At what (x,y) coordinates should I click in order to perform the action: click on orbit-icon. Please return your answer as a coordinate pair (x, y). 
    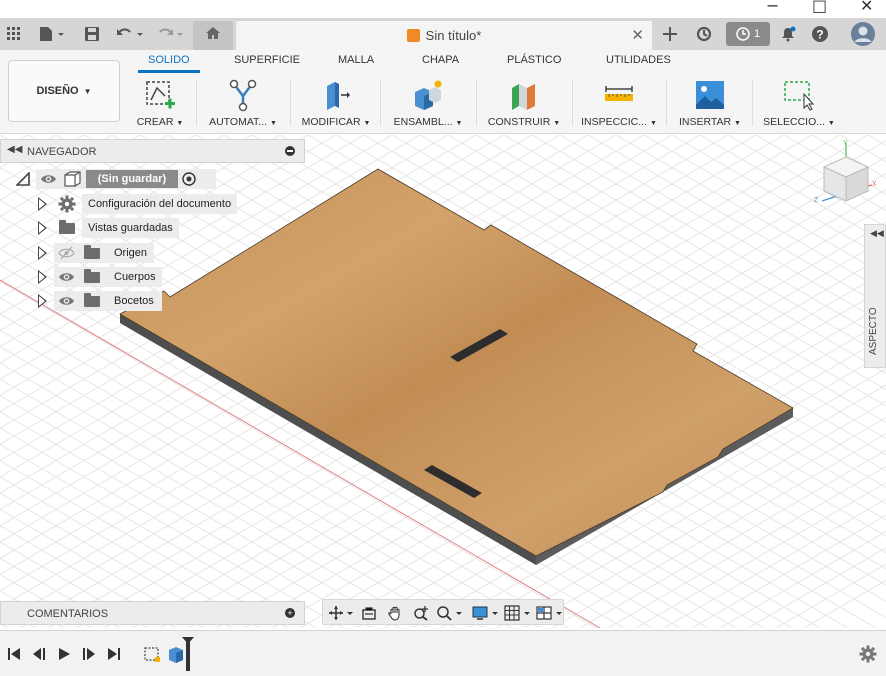
    Looking at the image, I should click on (341, 613).